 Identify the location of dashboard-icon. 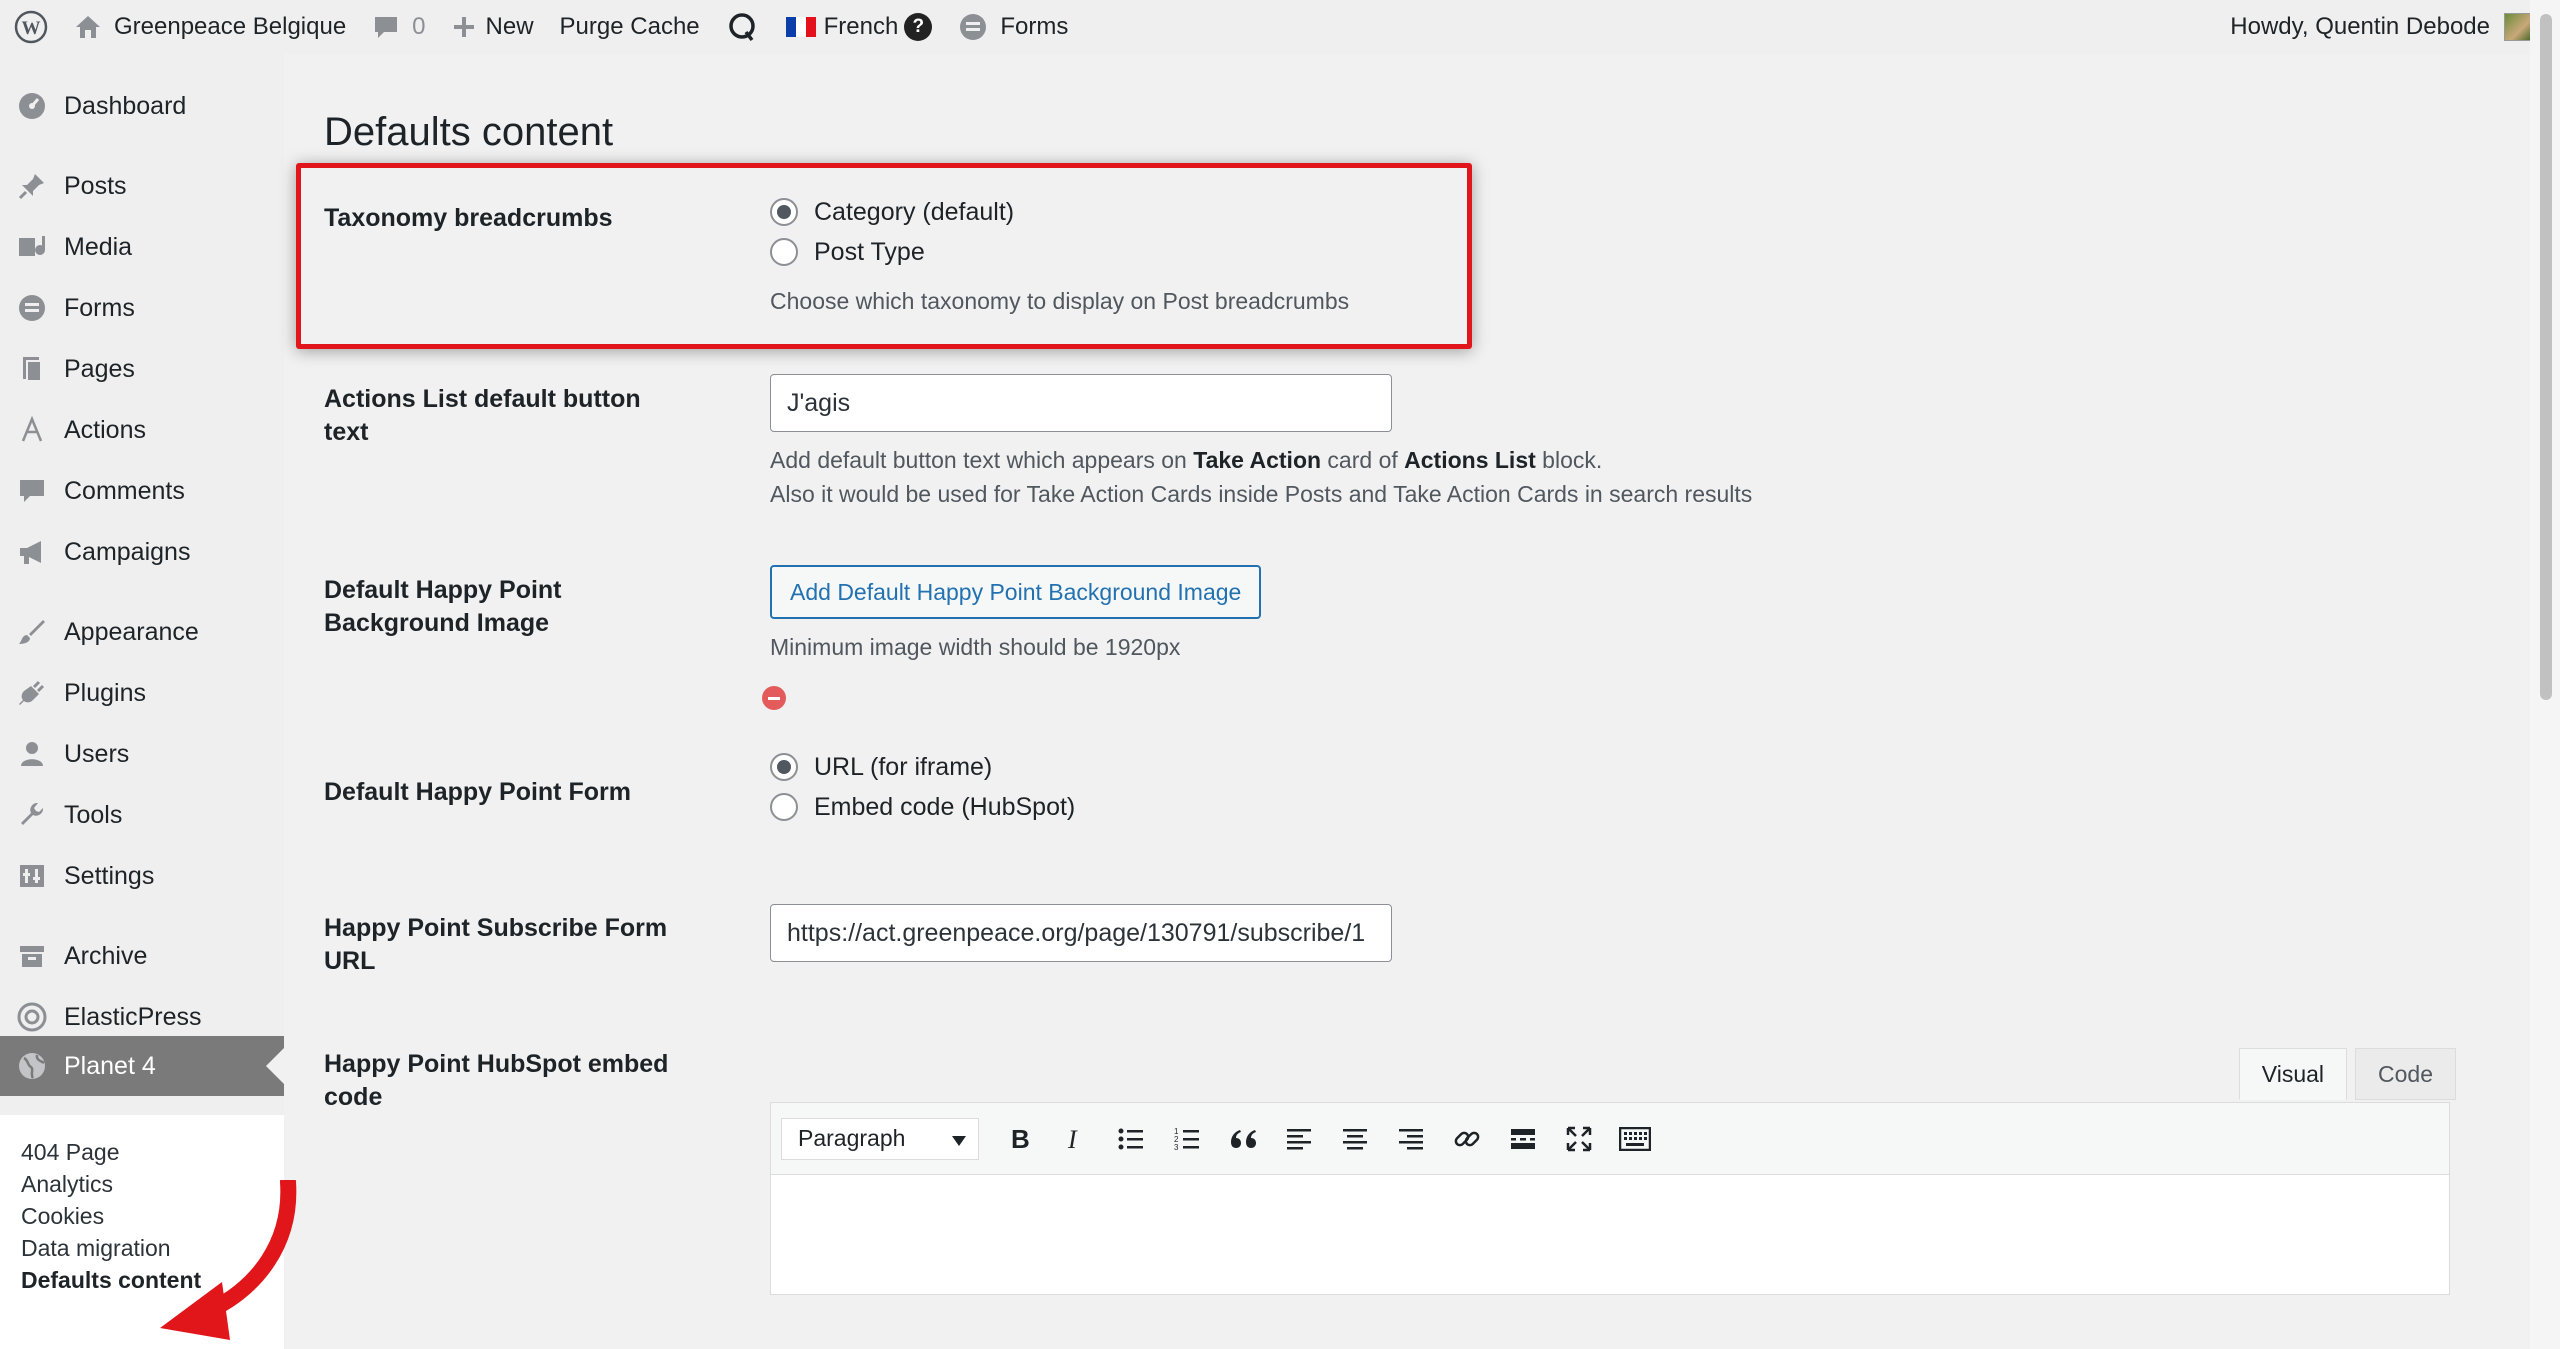
(32, 106).